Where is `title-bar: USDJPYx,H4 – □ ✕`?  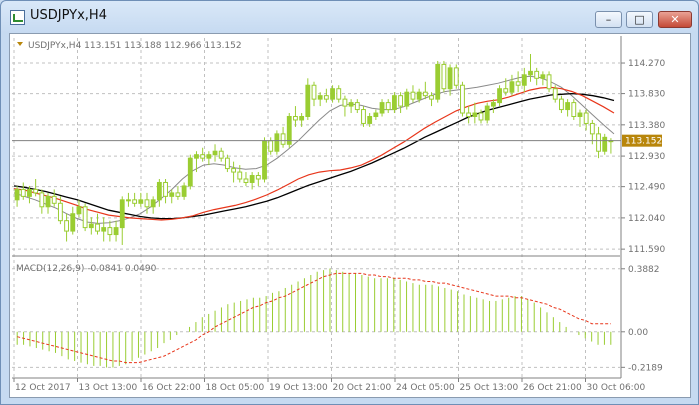 title-bar: USDJPYx,H4 – □ ✕ is located at coordinates (349, 16).